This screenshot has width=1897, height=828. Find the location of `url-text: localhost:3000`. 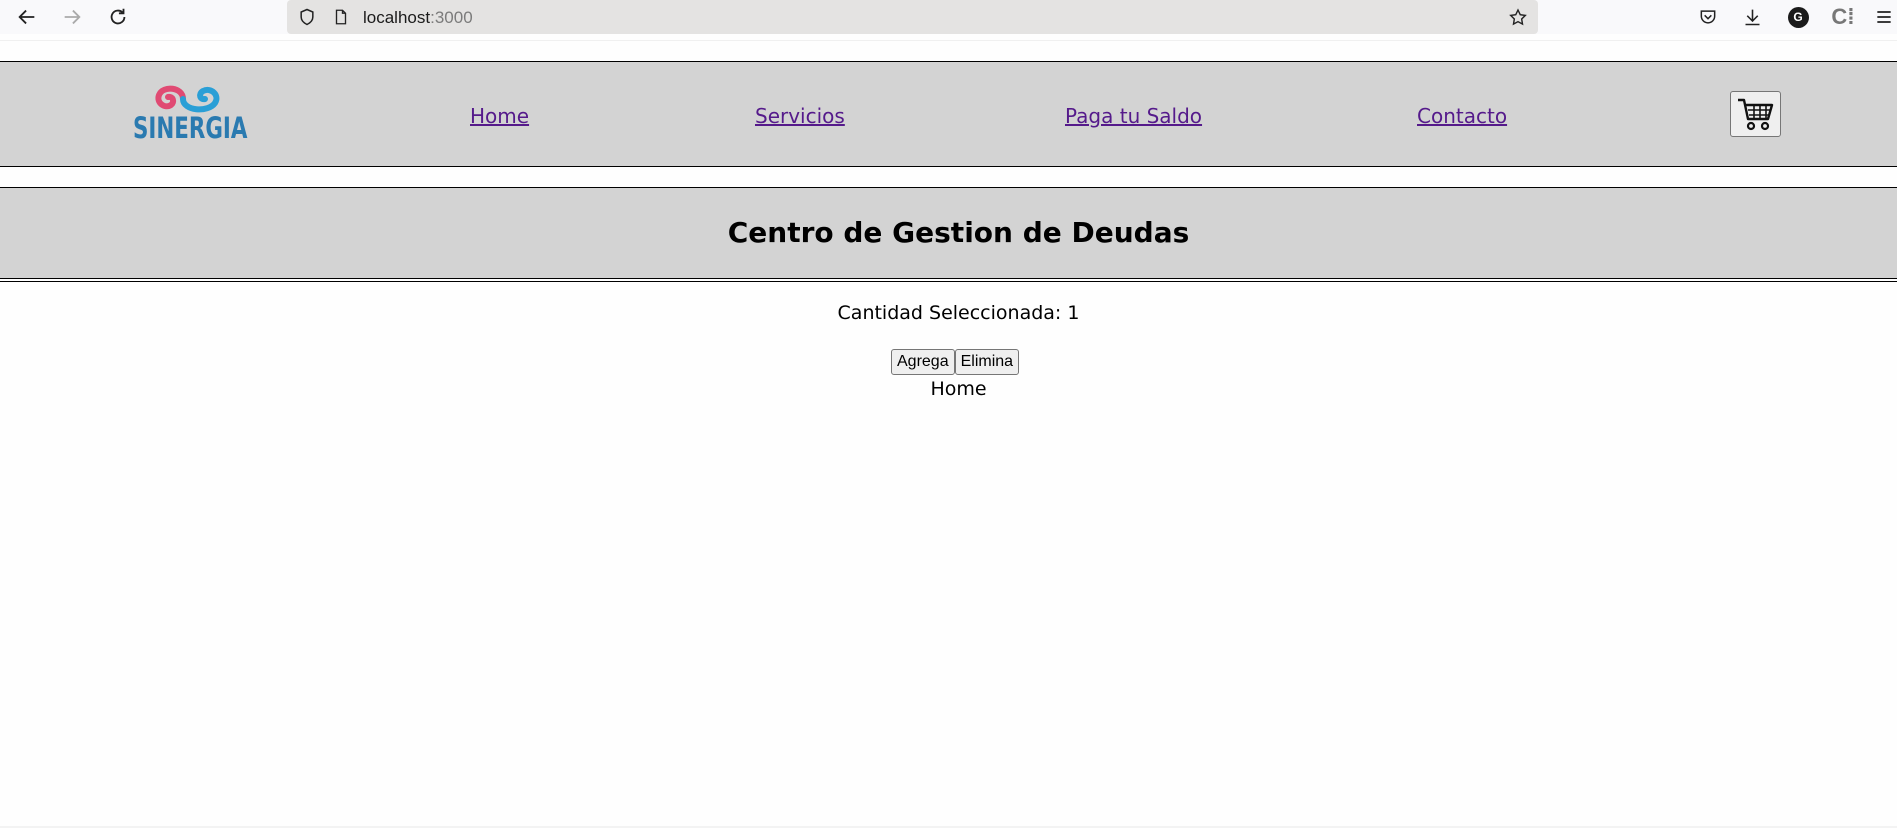

url-text: localhost:3000 is located at coordinates (418, 18).